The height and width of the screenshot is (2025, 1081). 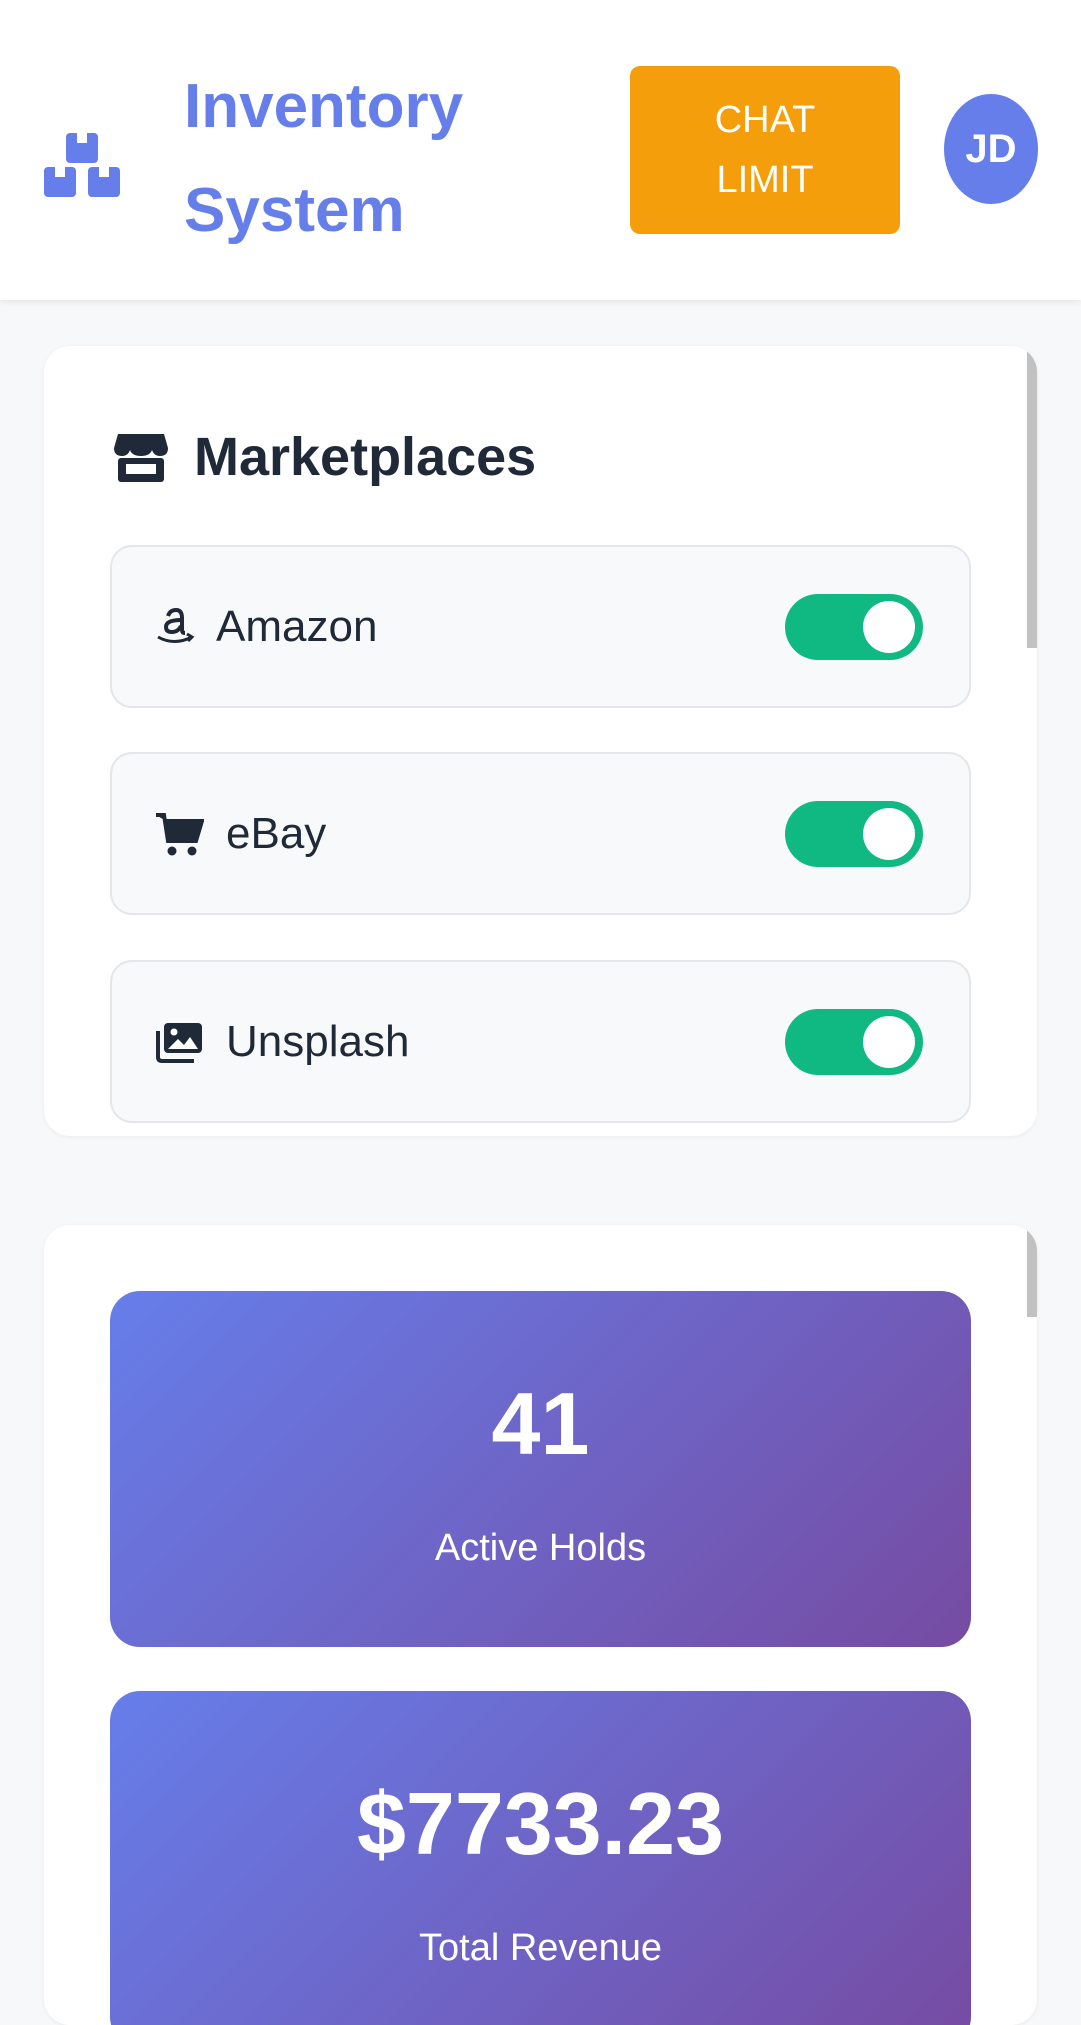 I want to click on marketplace-label-unsplash: Unsplash, so click(x=318, y=1041).